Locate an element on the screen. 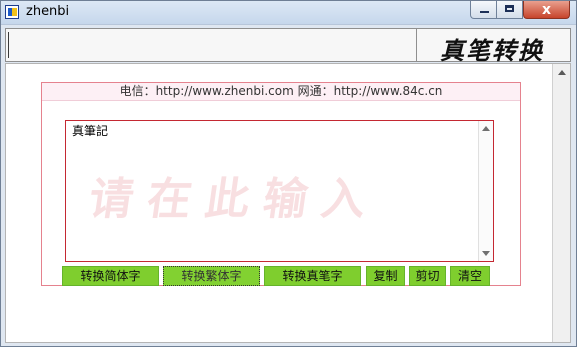 This screenshot has height=347, width=577. convert-simplified-button: 转换简体字 is located at coordinates (110, 276).